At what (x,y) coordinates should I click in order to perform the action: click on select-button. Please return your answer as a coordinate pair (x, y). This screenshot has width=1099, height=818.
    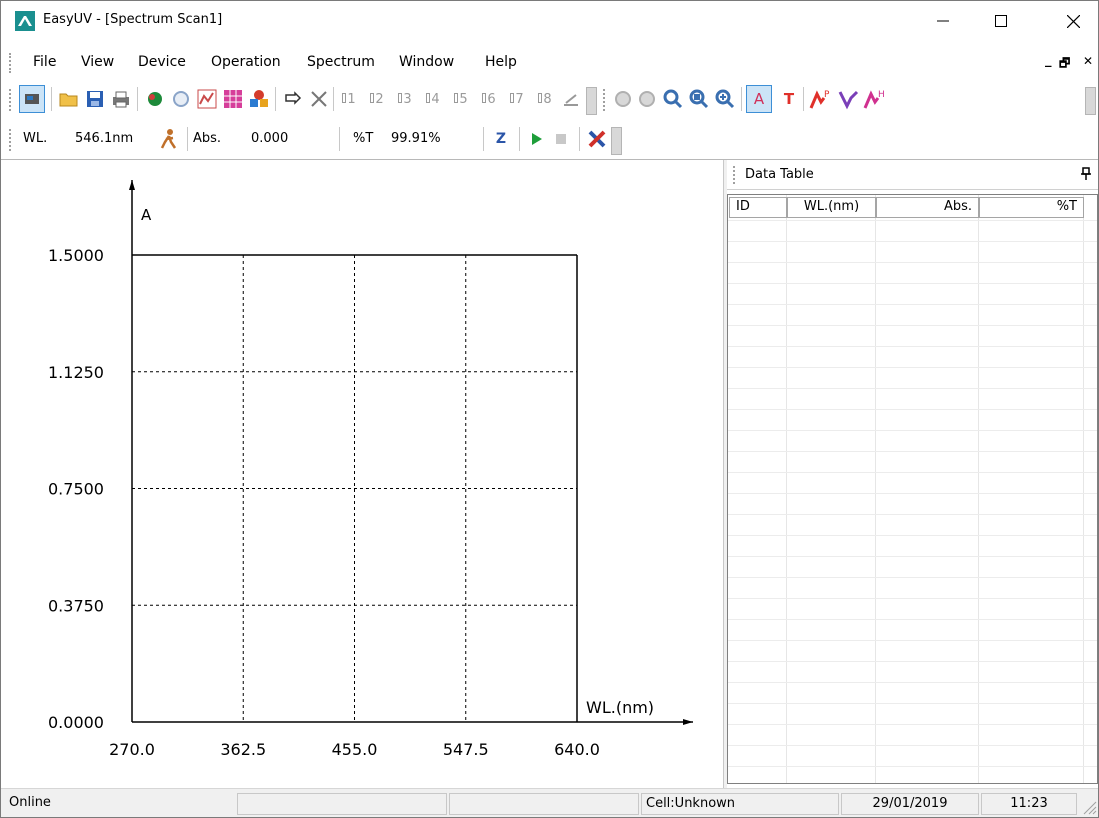
    Looking at the image, I should click on (293, 99).